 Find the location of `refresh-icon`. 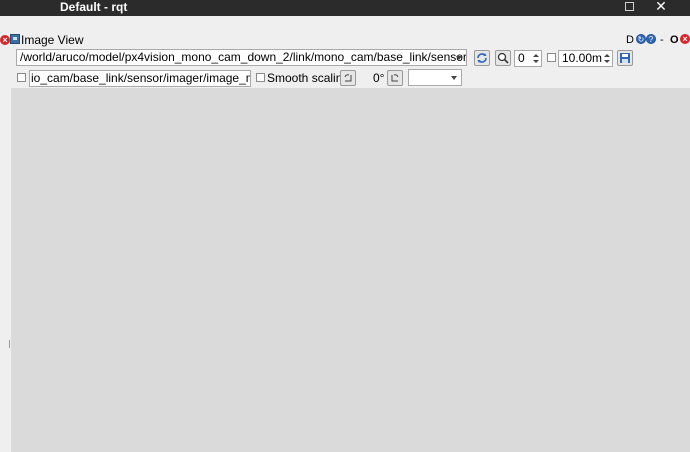

refresh-icon is located at coordinates (482, 58).